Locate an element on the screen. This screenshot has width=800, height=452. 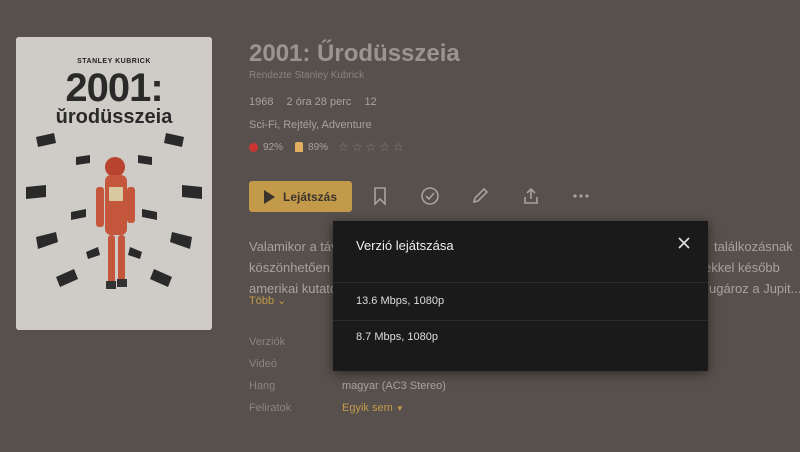
critic-score: 92% is located at coordinates (273, 147).